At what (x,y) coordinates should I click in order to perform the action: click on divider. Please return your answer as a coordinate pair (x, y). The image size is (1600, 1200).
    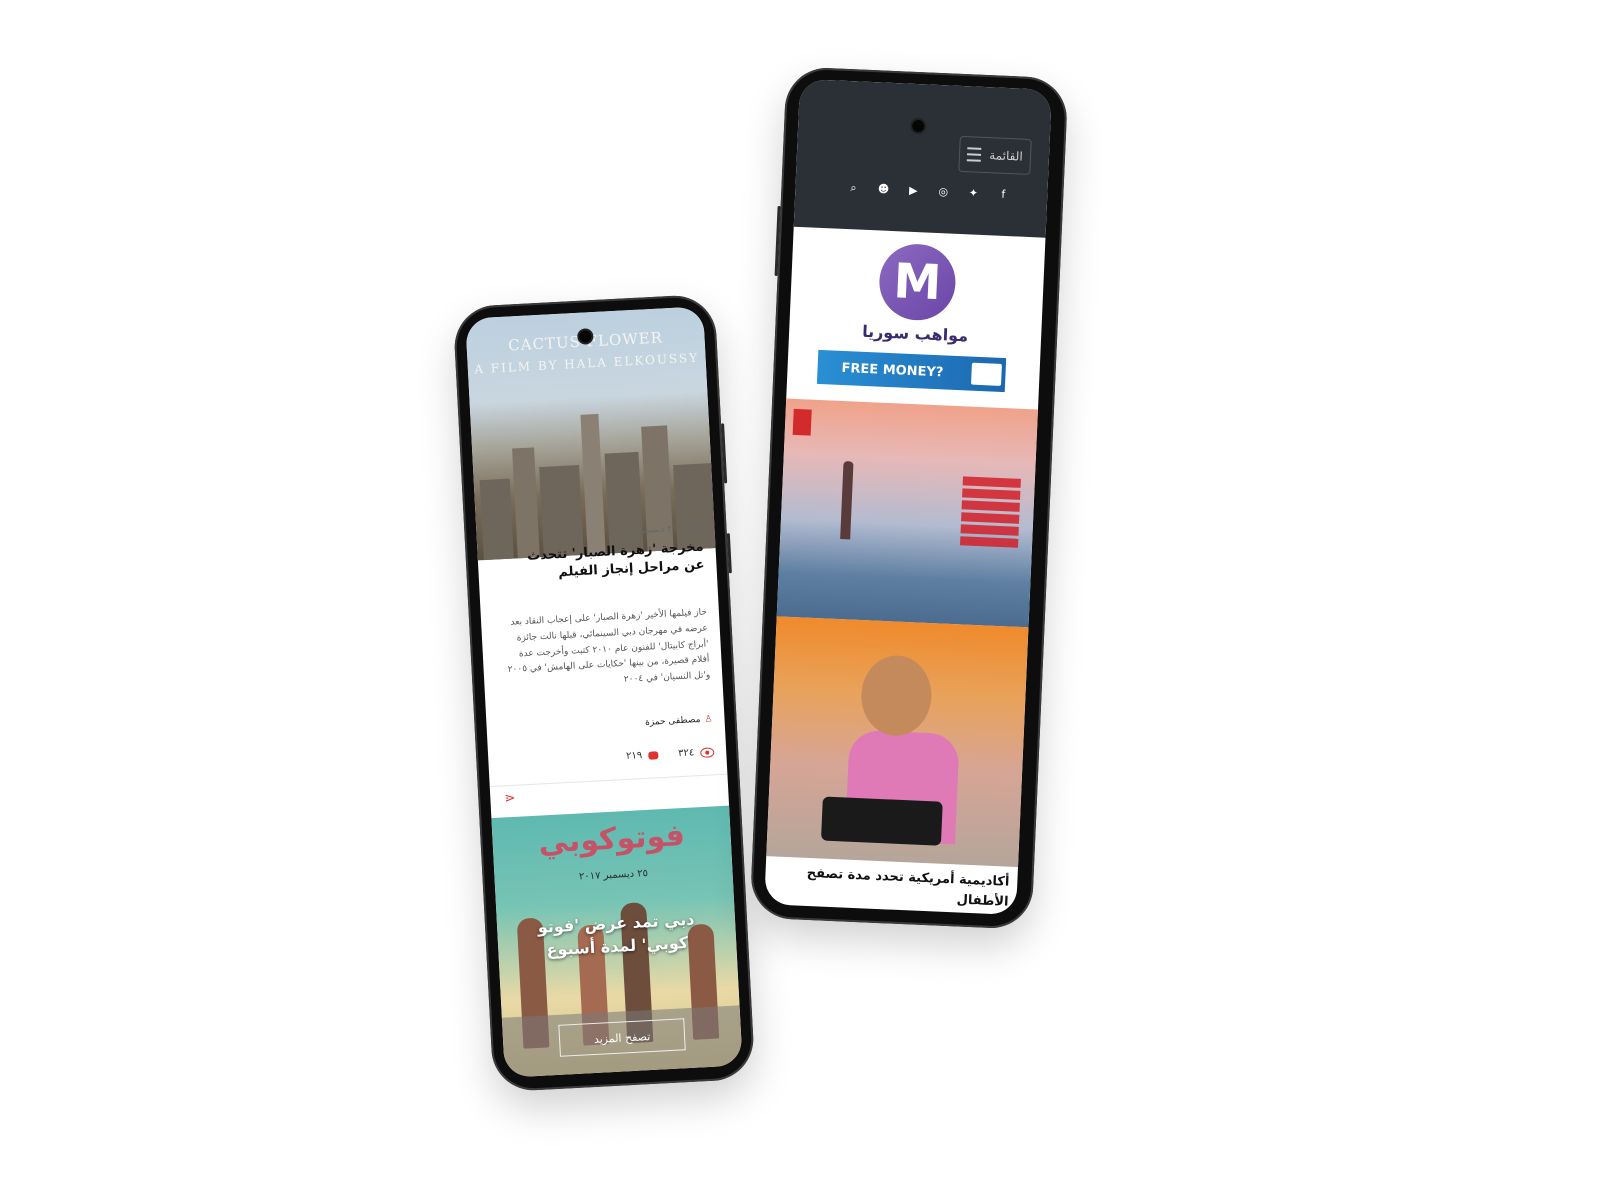
    Looking at the image, I should click on (608, 780).